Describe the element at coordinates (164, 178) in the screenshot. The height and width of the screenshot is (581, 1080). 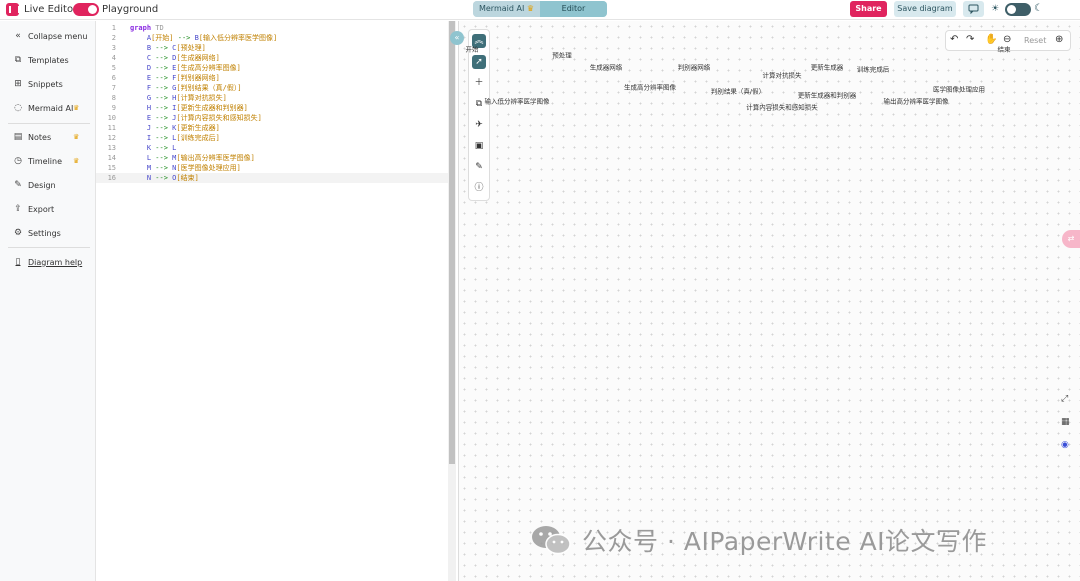
I see `code-text: N --> O[结束]` at that location.